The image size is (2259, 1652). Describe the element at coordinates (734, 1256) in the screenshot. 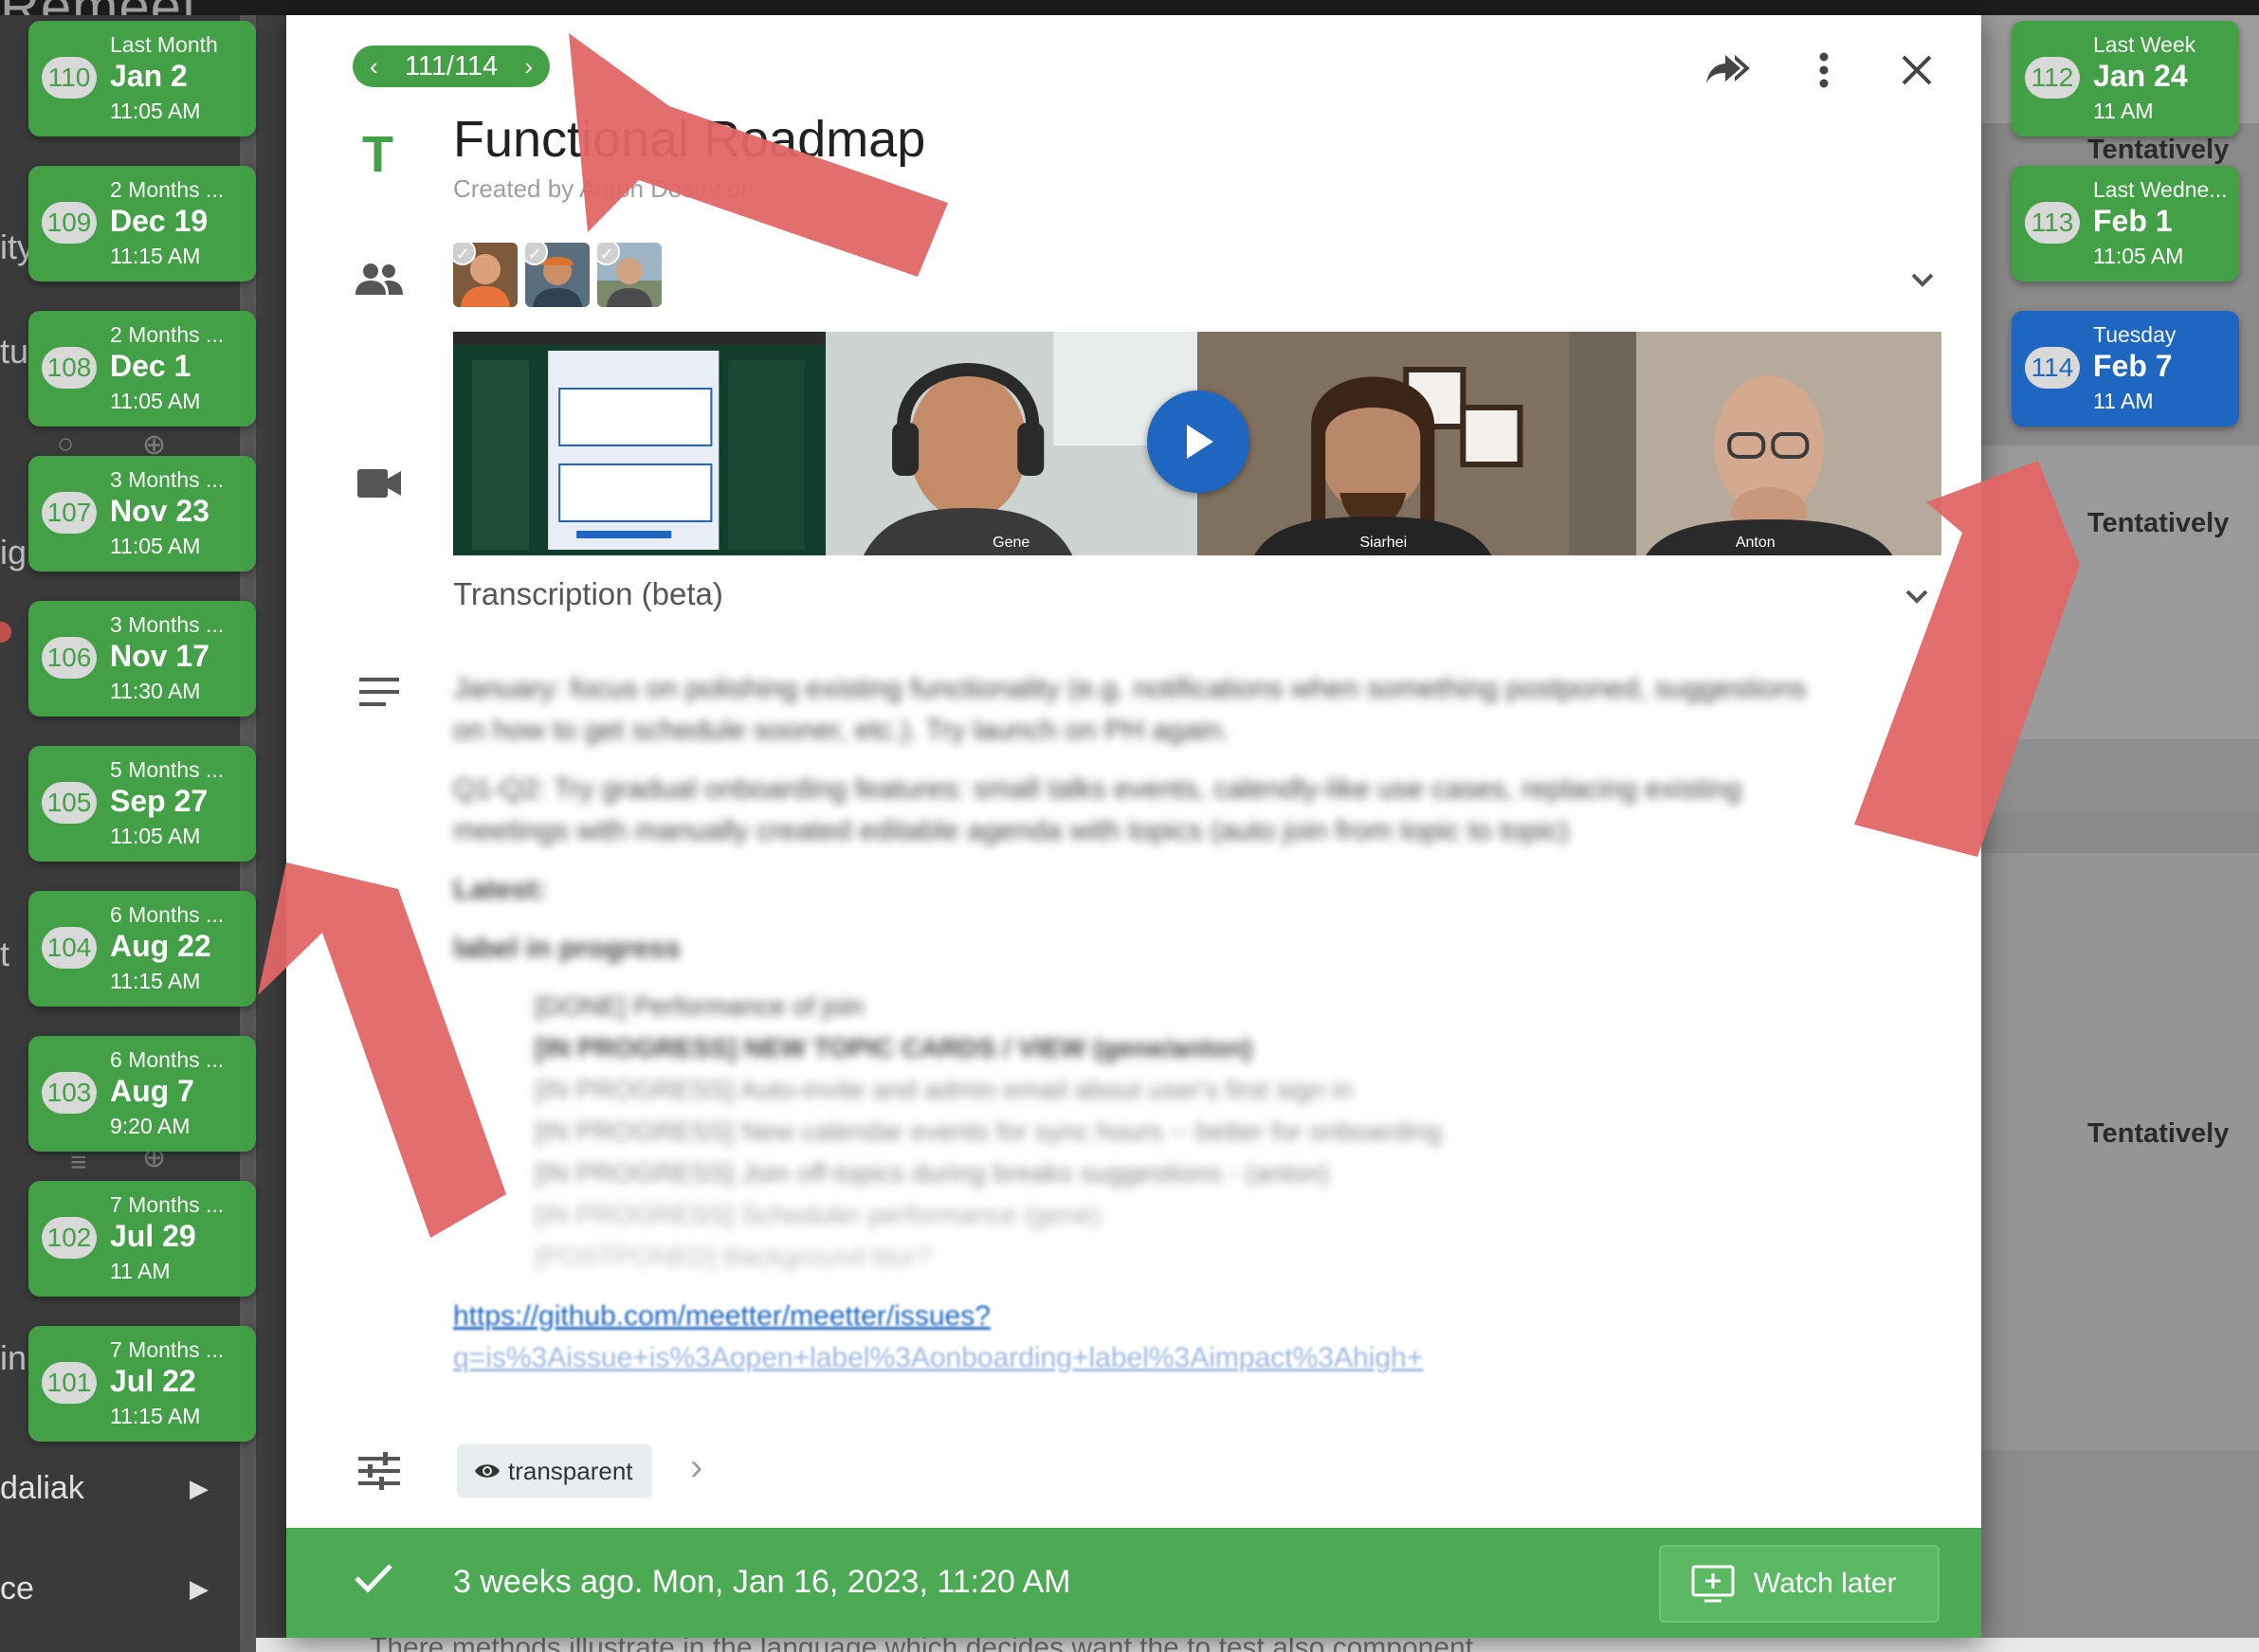

I see `notes-bullet: [POSTPONED] Background blur?` at that location.